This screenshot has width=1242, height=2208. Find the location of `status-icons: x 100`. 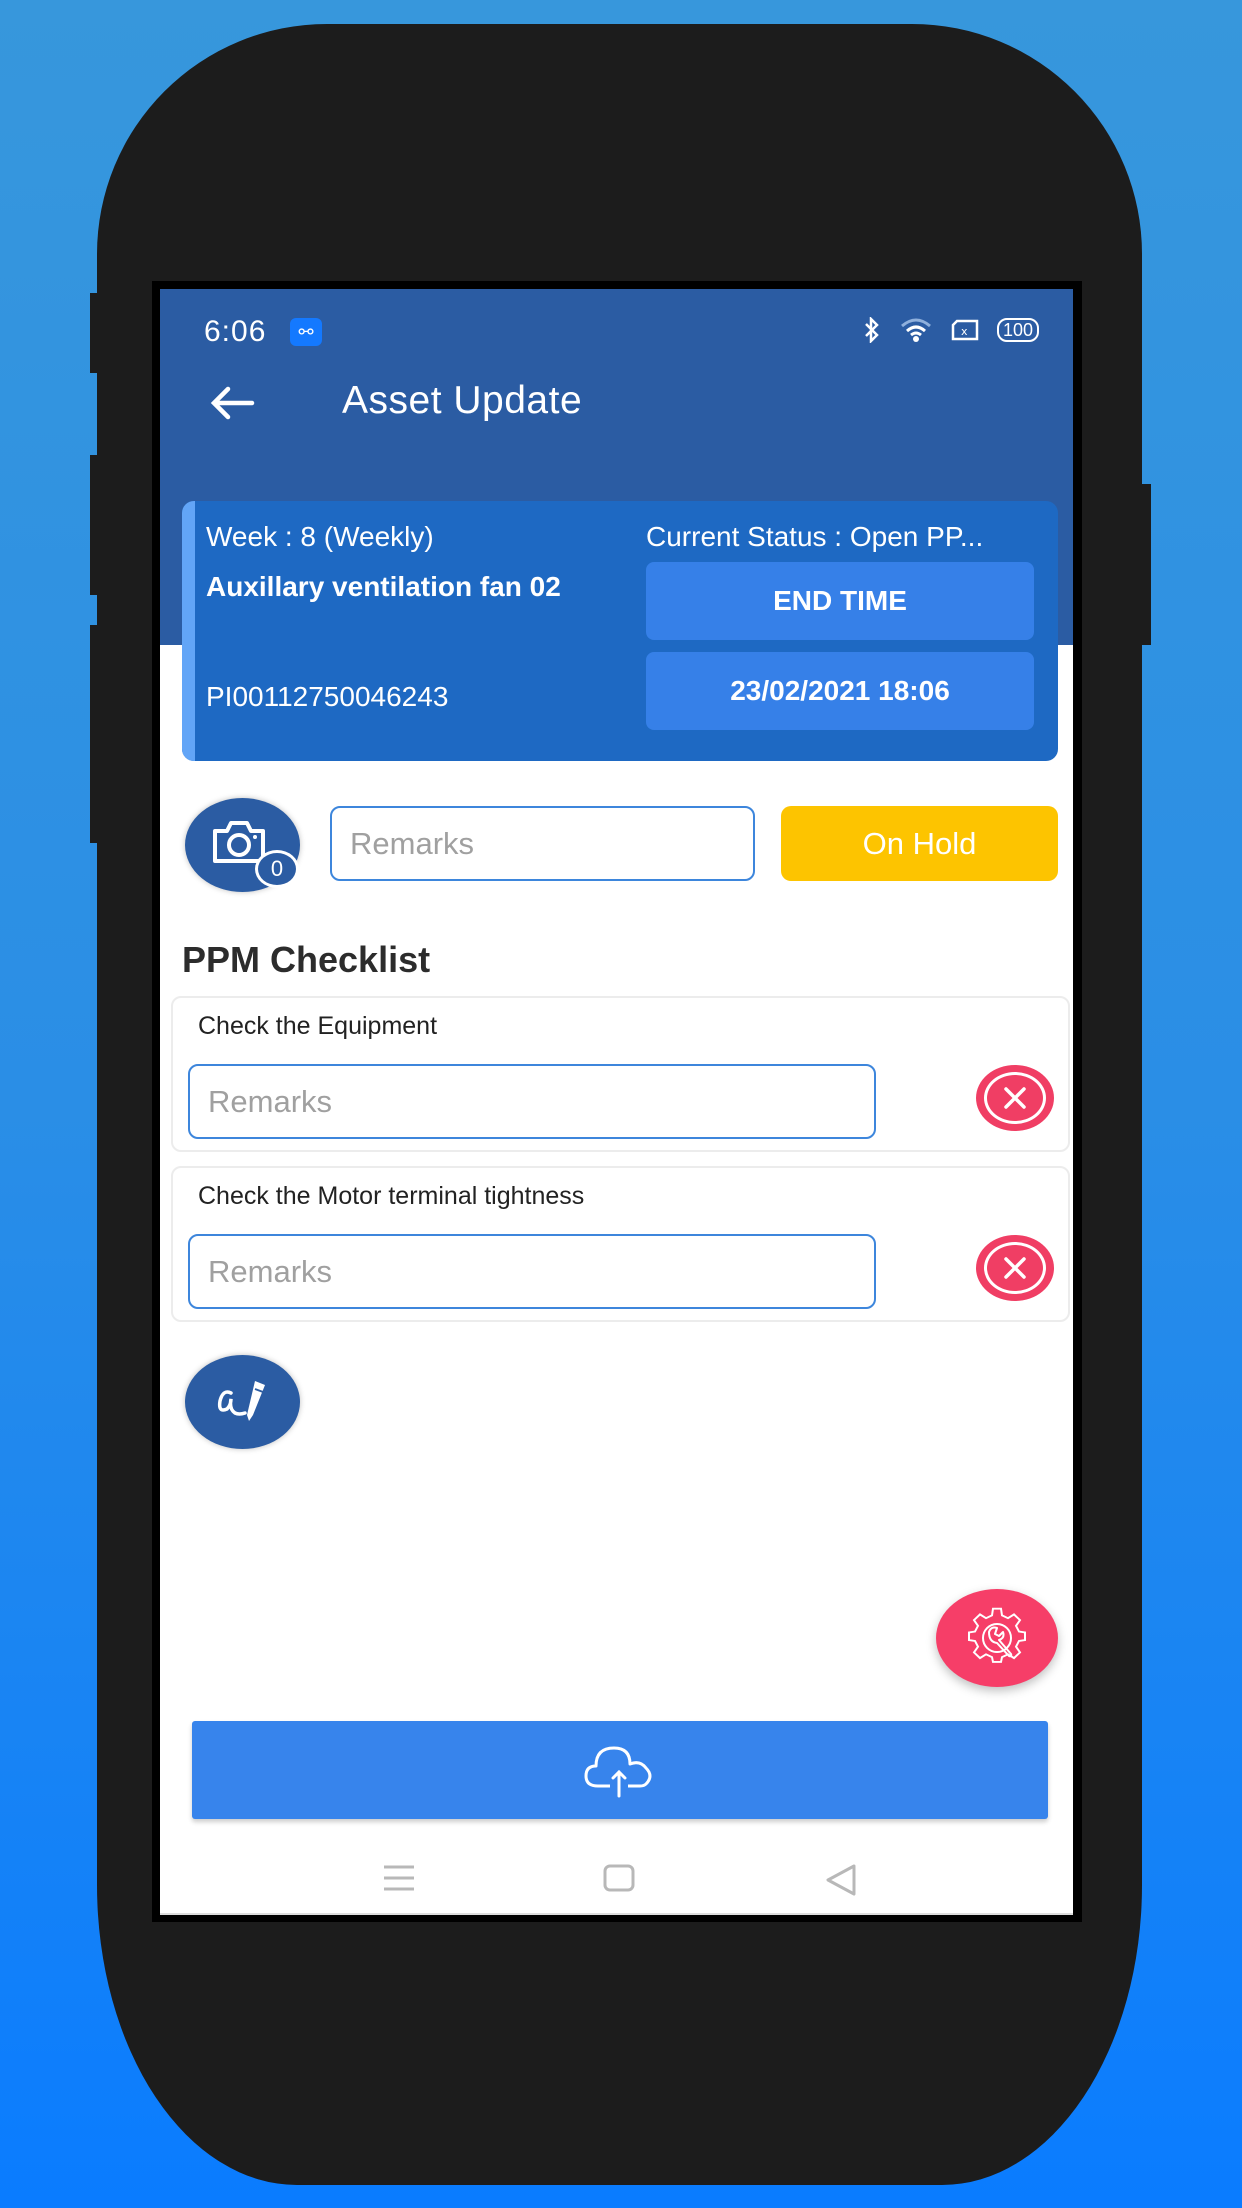

status-icons: x 100 is located at coordinates (951, 330).